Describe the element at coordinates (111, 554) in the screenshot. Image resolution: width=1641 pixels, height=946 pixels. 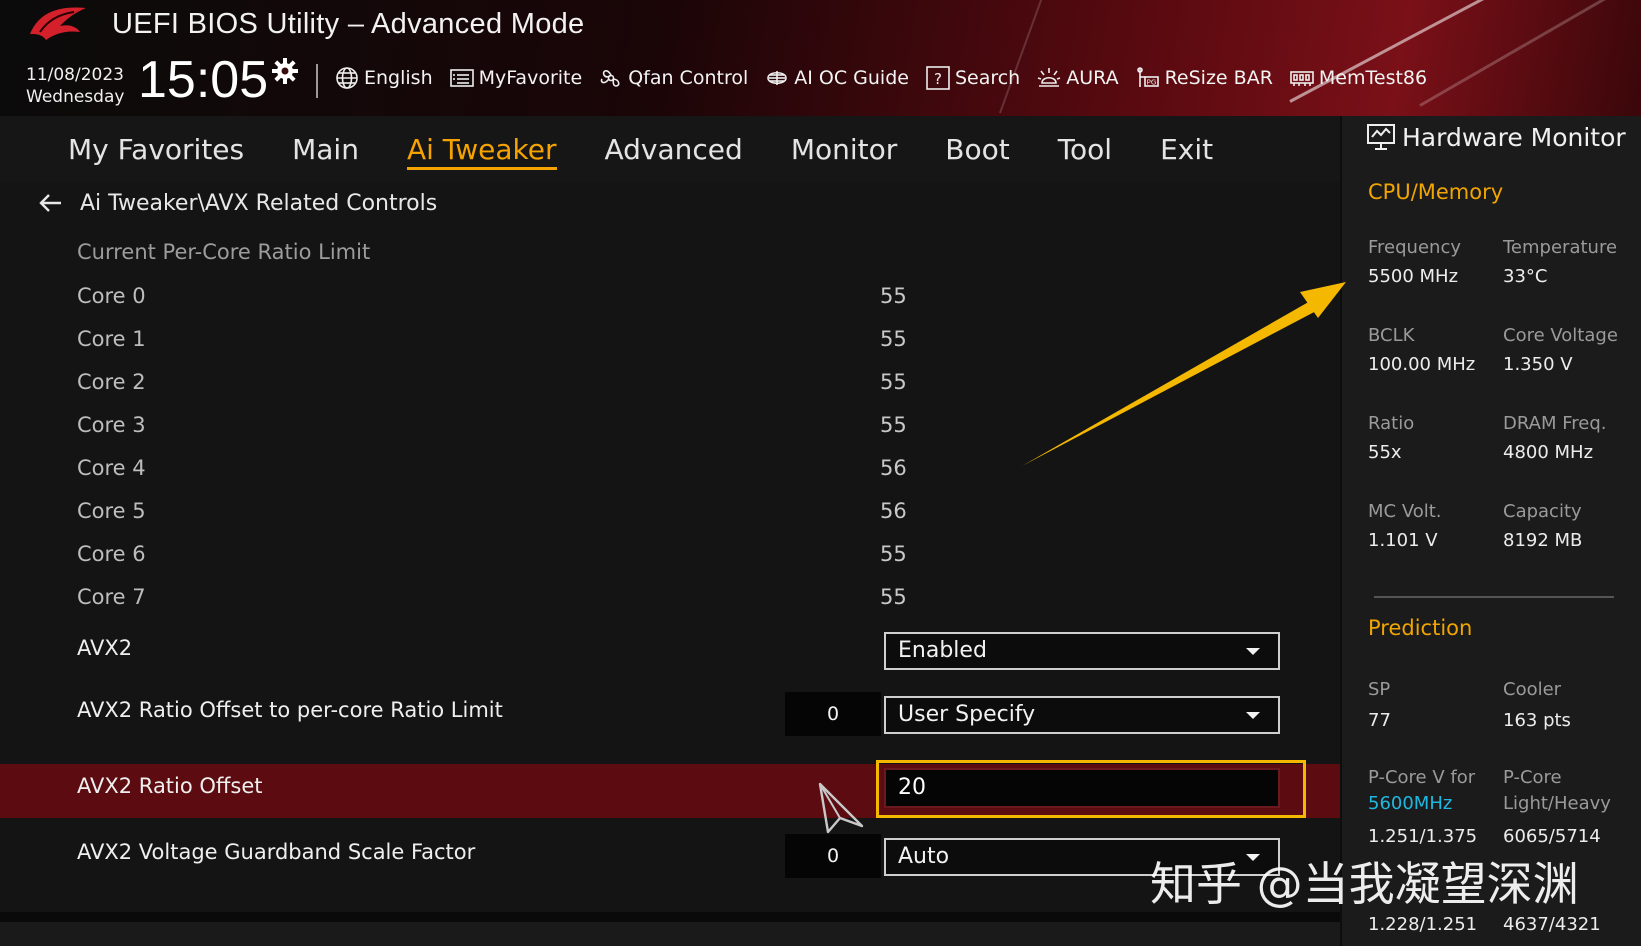
I see `core-label: Core 6` at that location.